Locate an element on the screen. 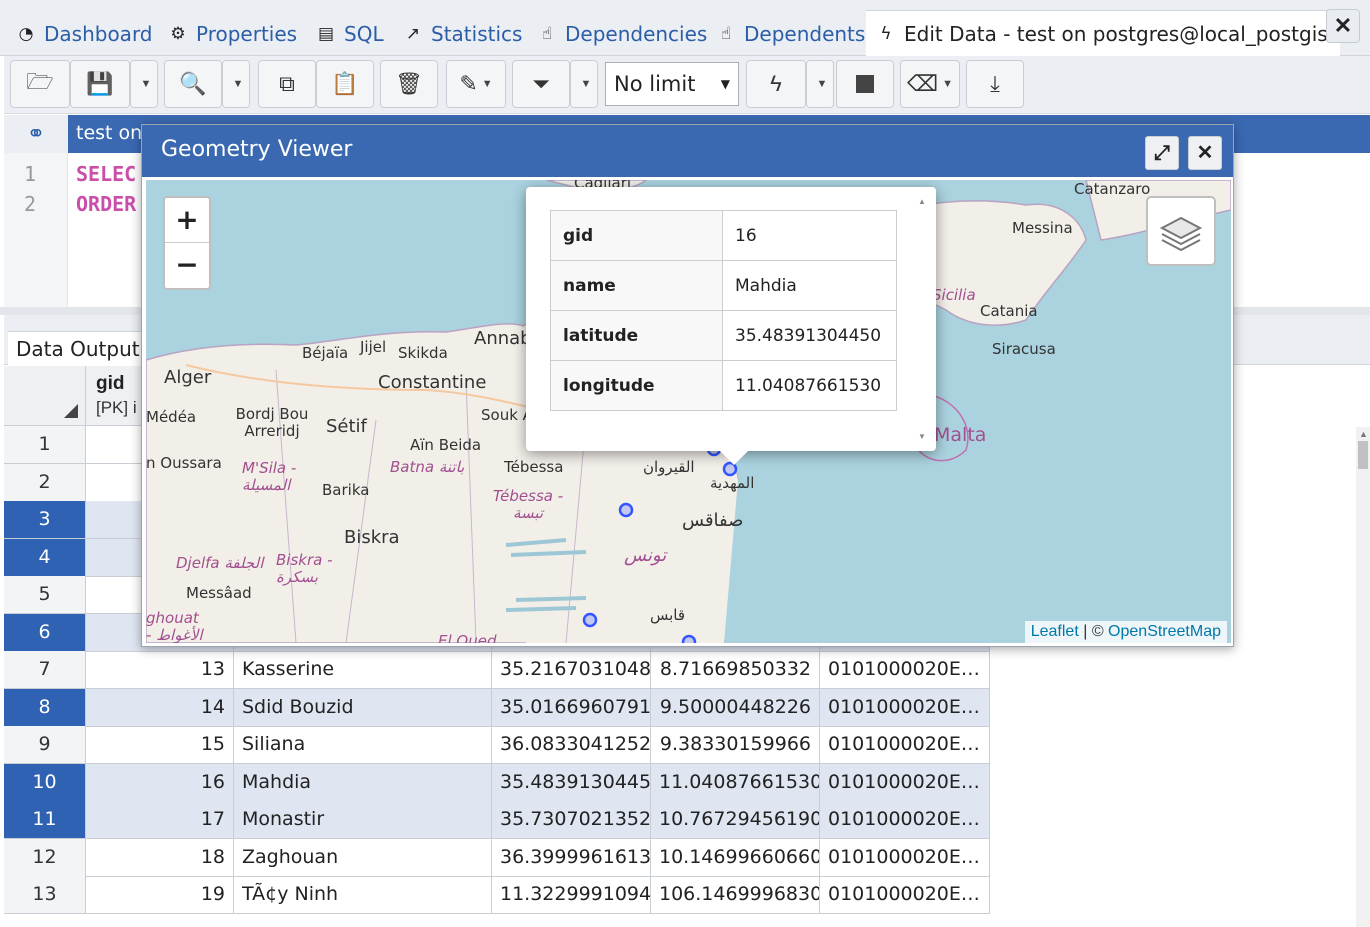  row-number: 1 is located at coordinates (45, 445).